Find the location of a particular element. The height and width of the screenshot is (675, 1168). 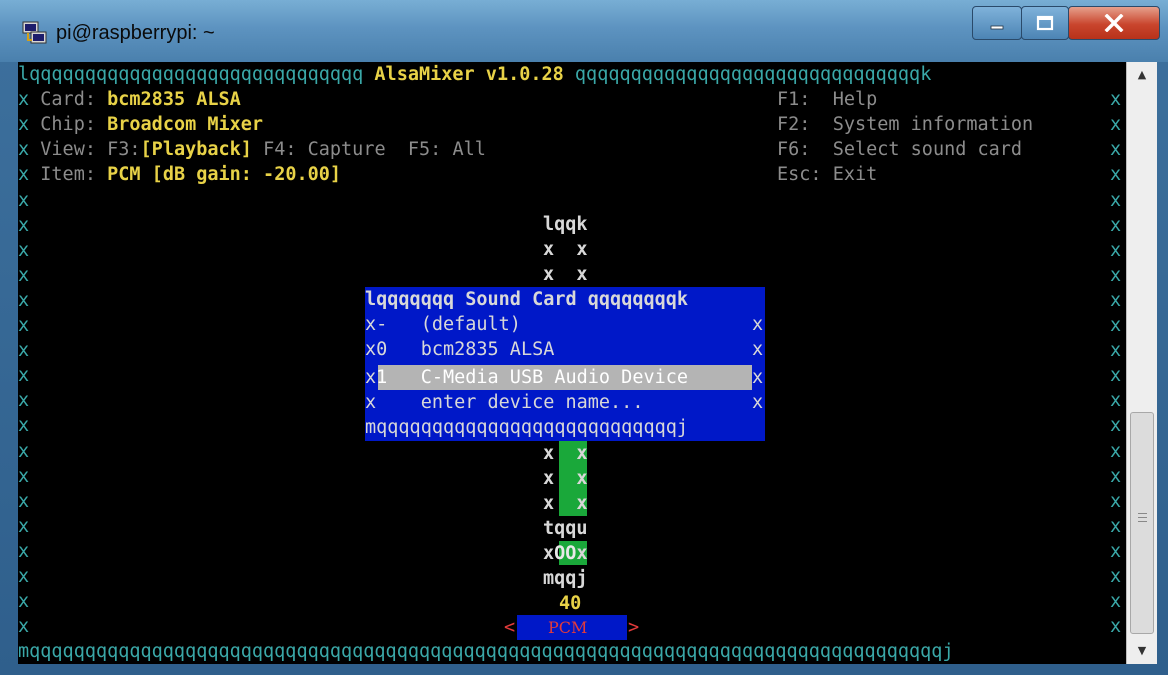

scroll-up-icon: ▲ is located at coordinates (1142, 75).